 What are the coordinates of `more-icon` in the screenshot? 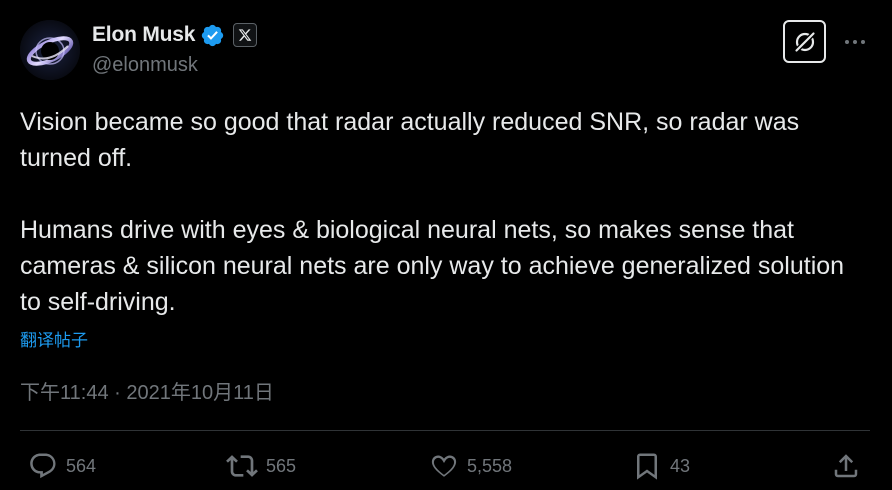 It's located at (855, 42).